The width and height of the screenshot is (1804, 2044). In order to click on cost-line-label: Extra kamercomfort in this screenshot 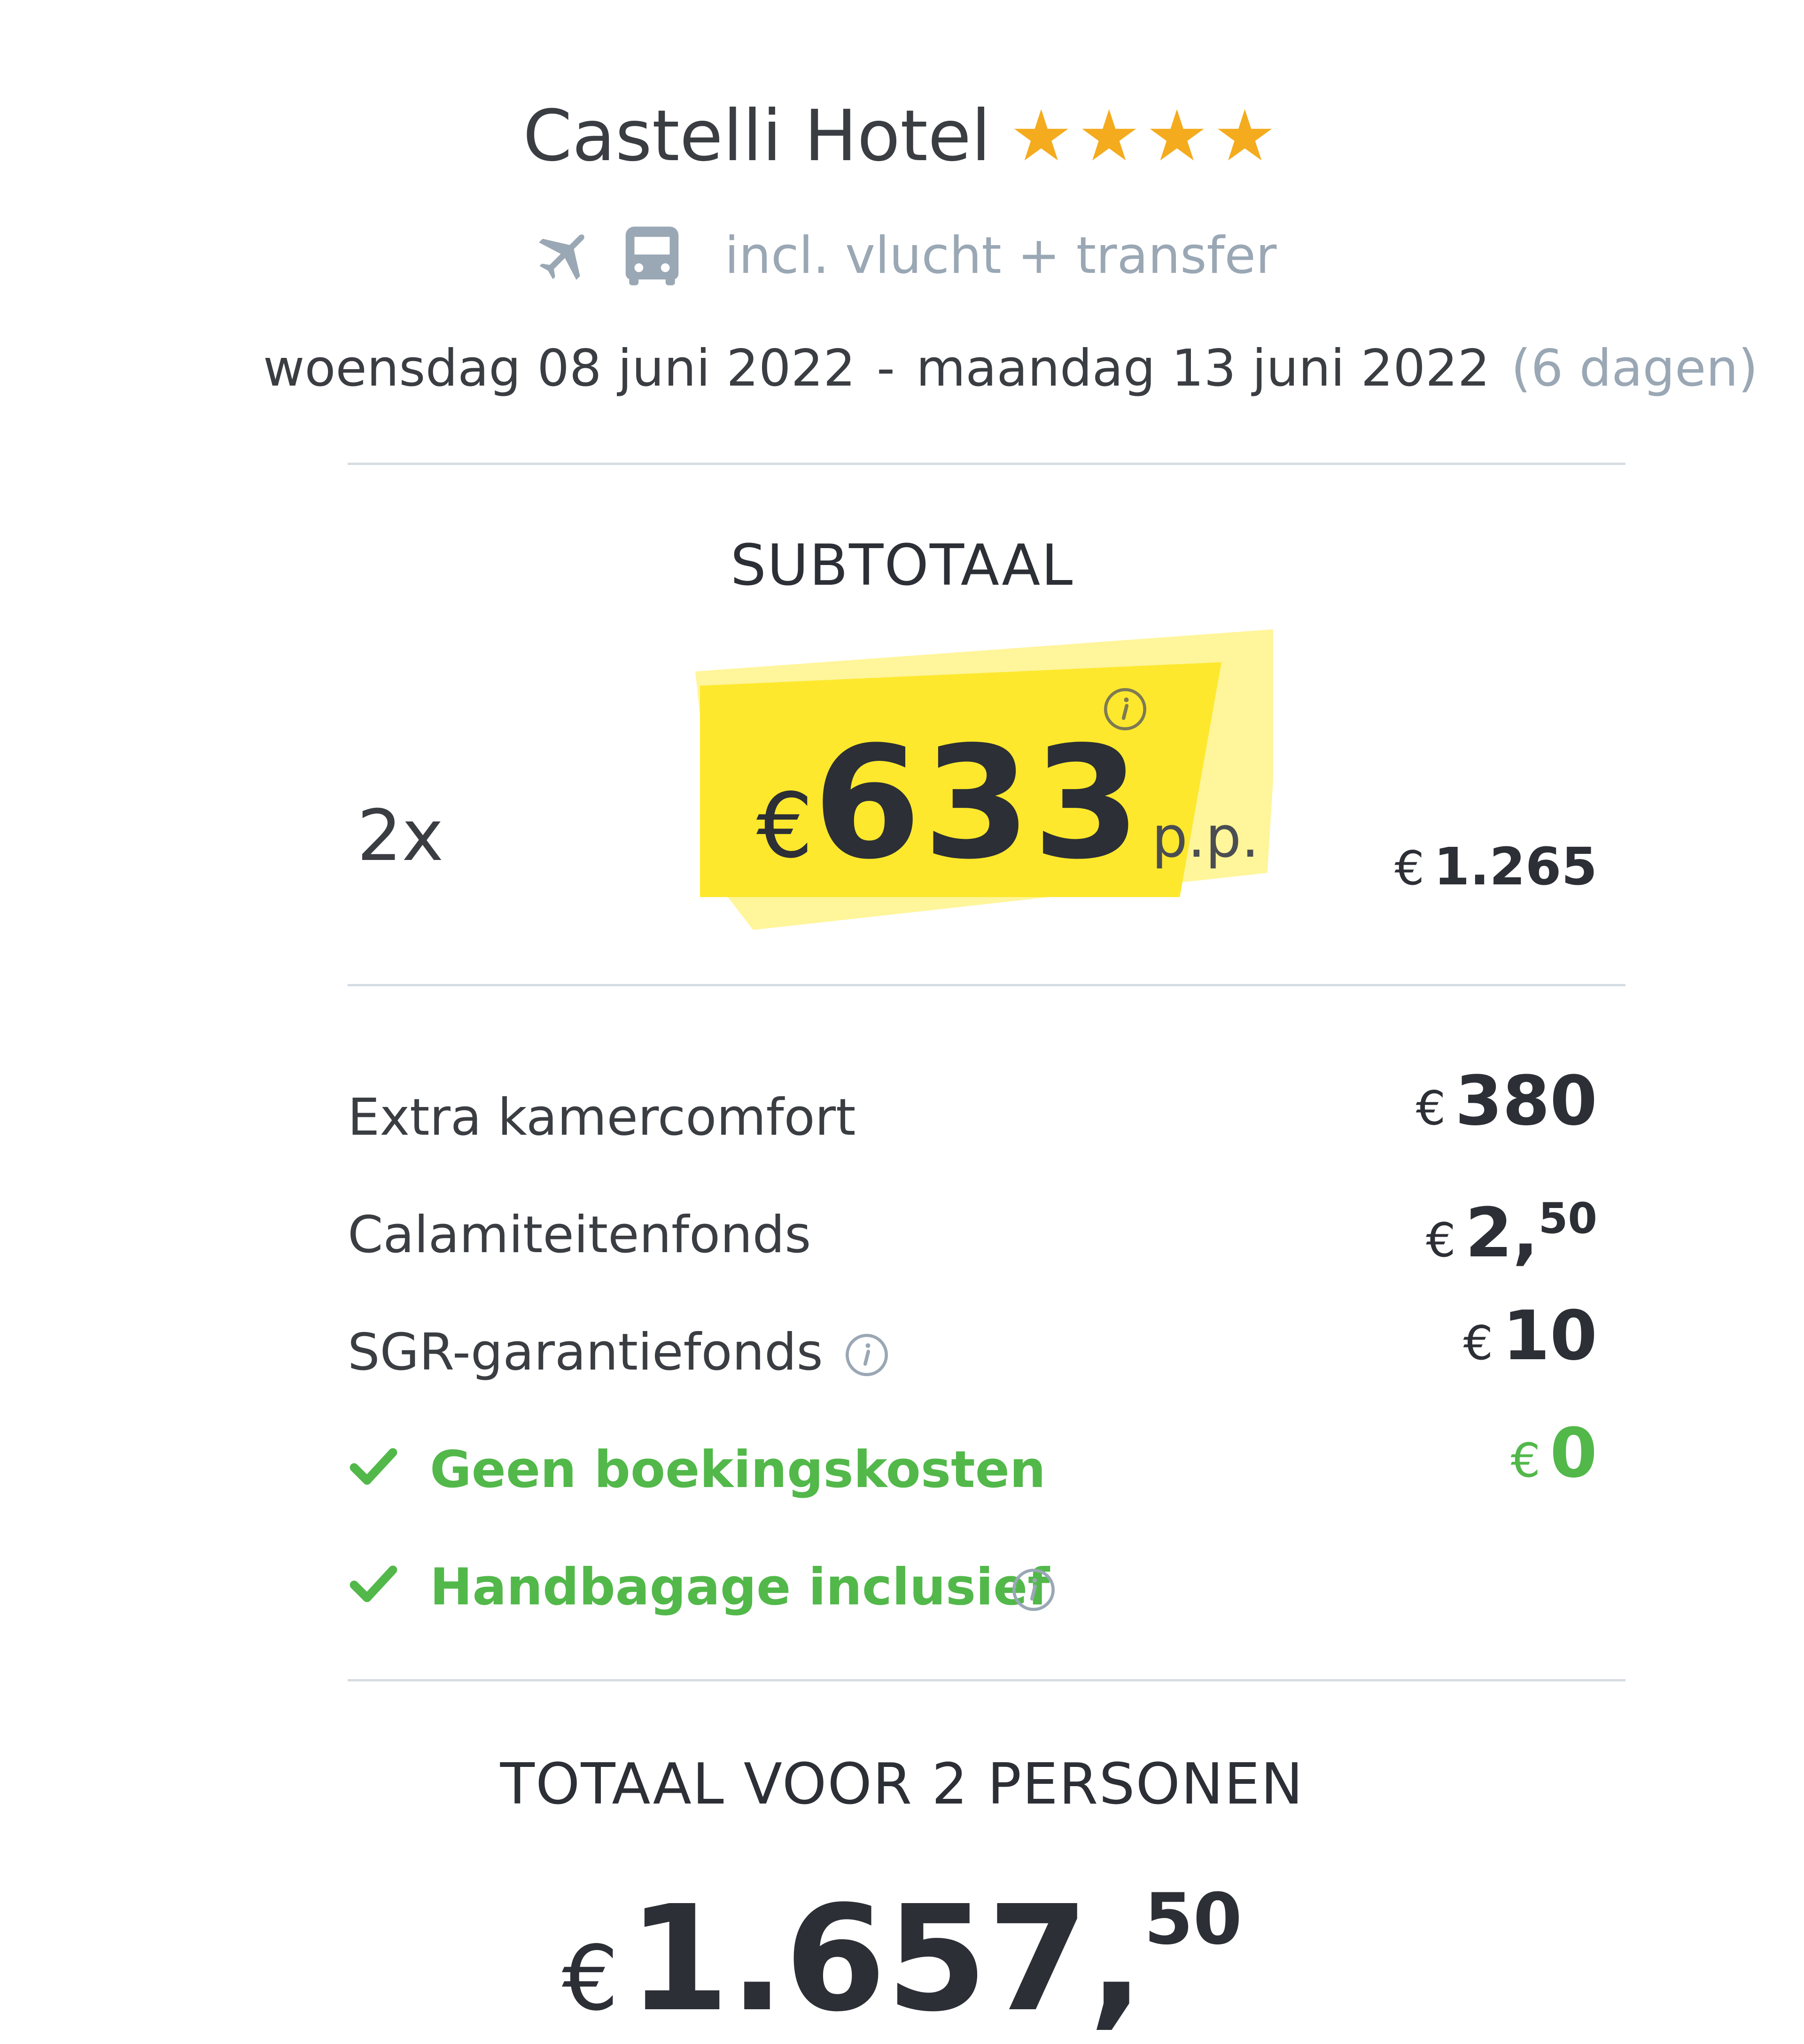, I will do `click(602, 1117)`.